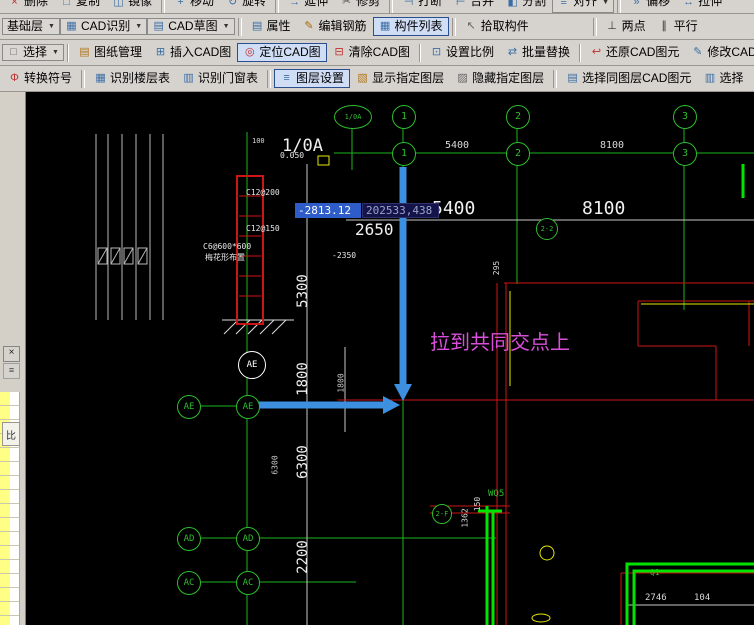 This screenshot has height=625, width=754. What do you see at coordinates (192, 52) in the screenshot?
I see `insert-cad-button: ⊞ 插入CAD图` at bounding box center [192, 52].